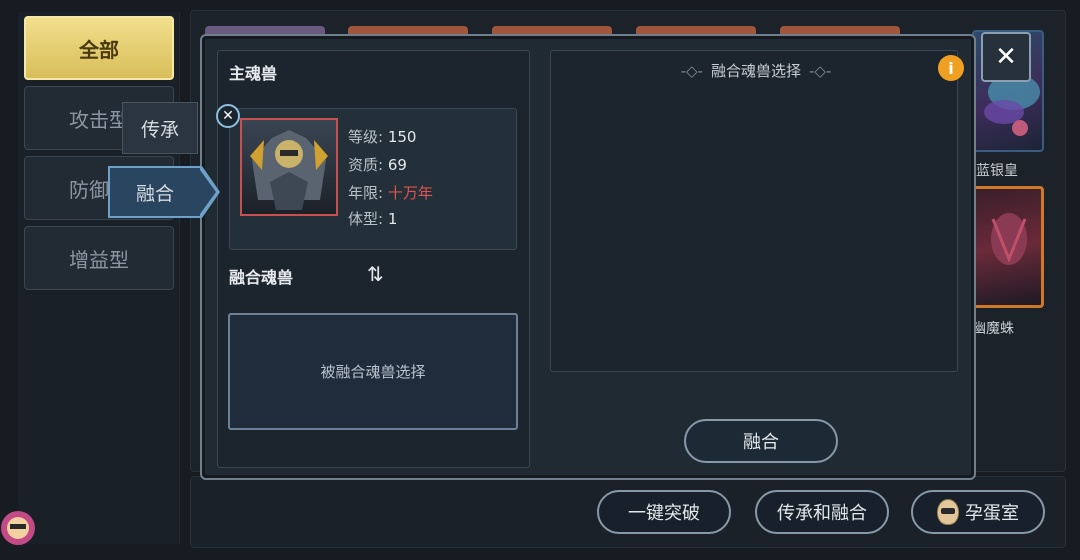 Image resolution: width=1080 pixels, height=560 pixels. I want to click on close-dialog-button: ✕, so click(1006, 57).